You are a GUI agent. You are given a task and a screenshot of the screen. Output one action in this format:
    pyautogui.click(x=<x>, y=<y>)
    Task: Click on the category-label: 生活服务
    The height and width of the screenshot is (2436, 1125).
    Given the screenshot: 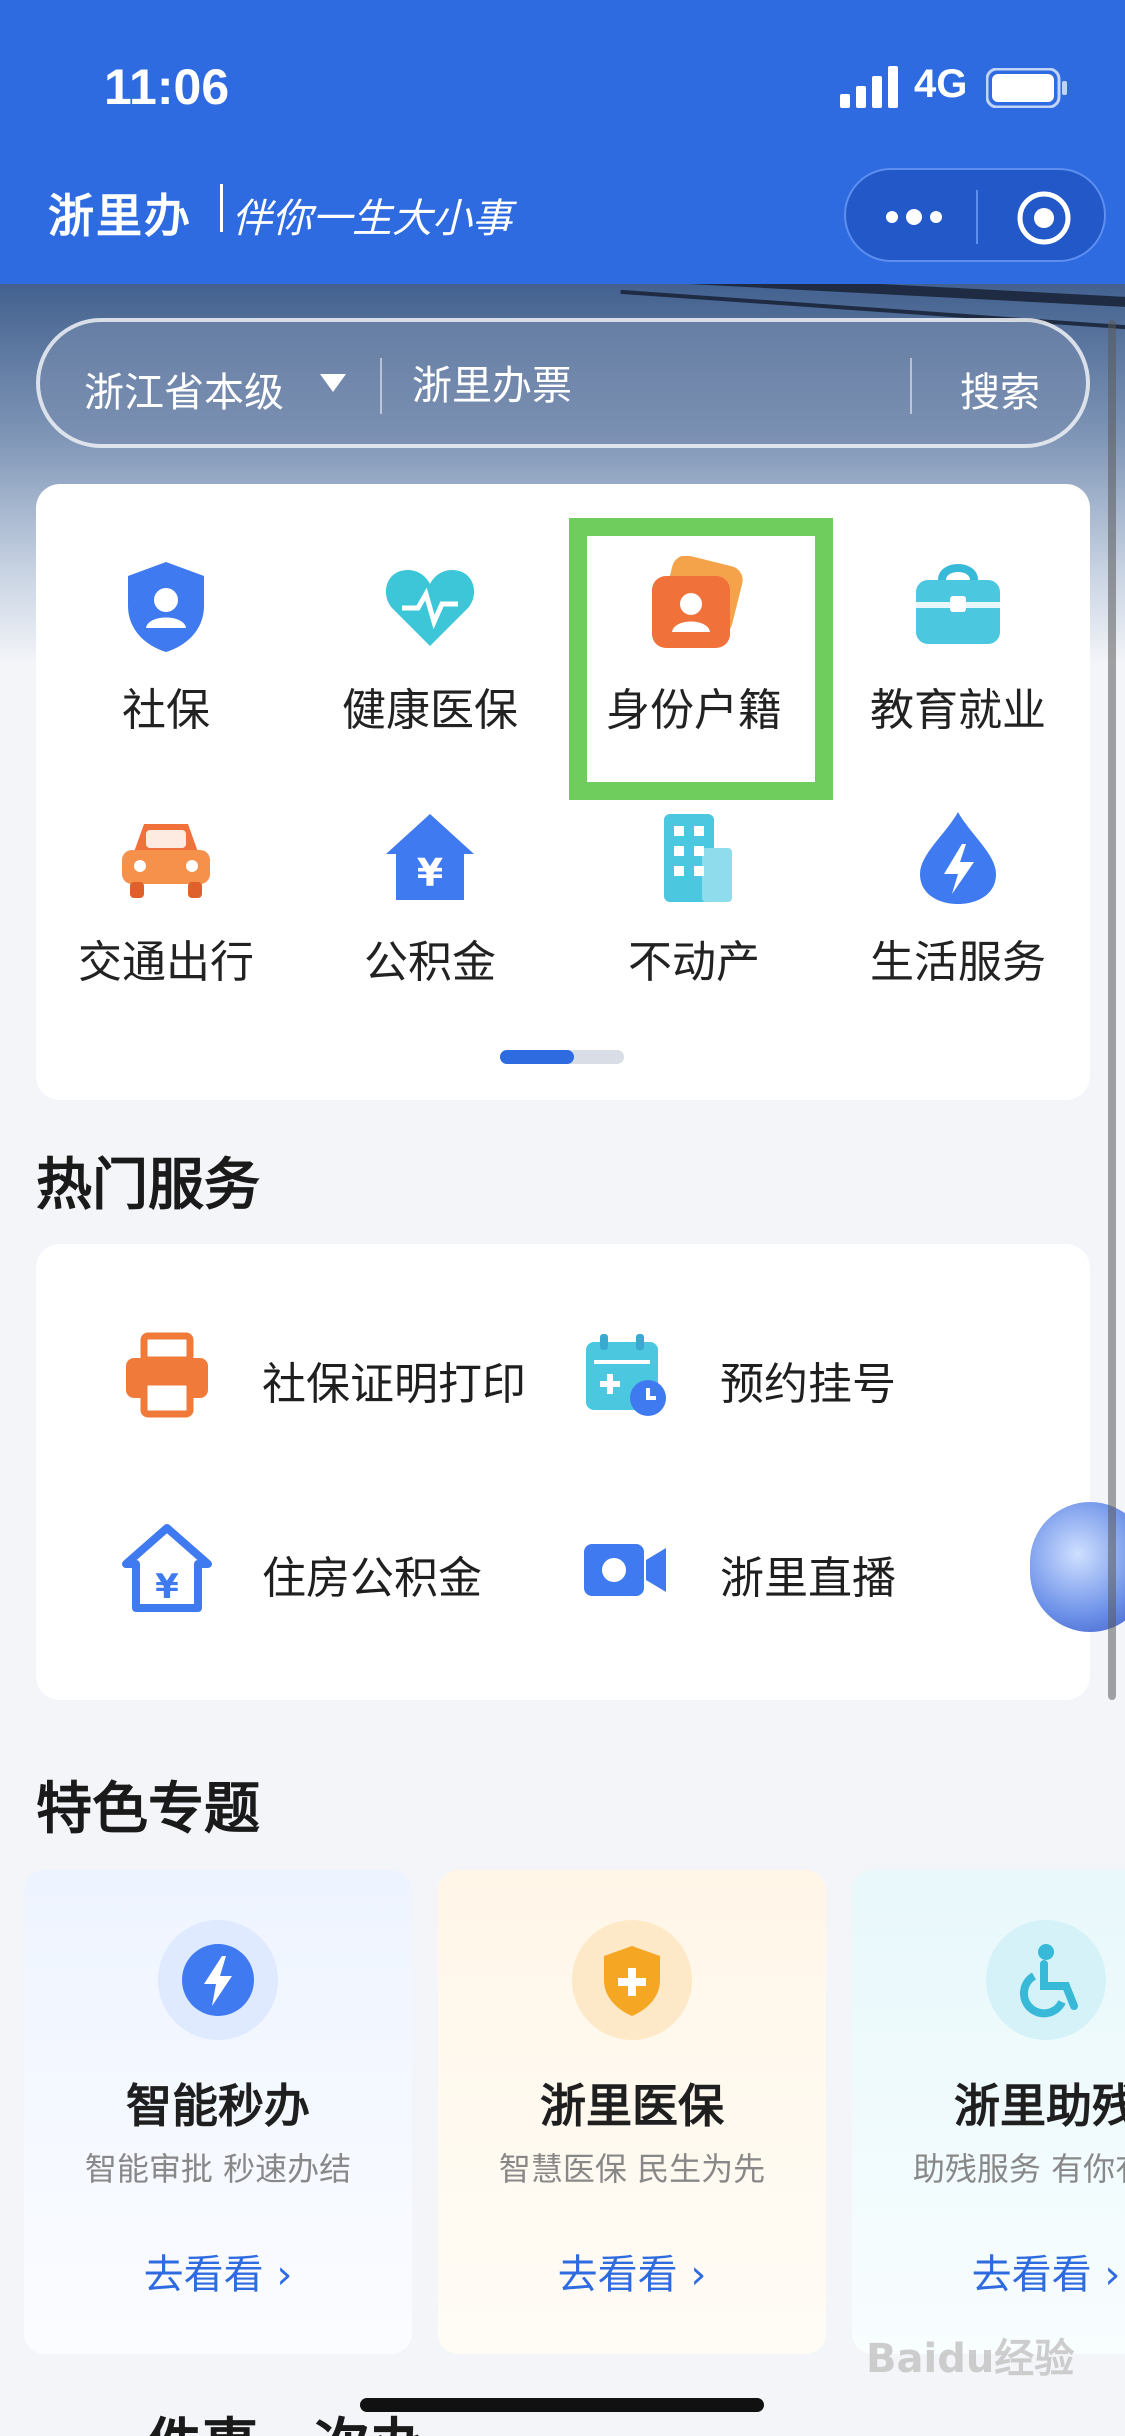 What is the action you would take?
    pyautogui.click(x=958, y=962)
    